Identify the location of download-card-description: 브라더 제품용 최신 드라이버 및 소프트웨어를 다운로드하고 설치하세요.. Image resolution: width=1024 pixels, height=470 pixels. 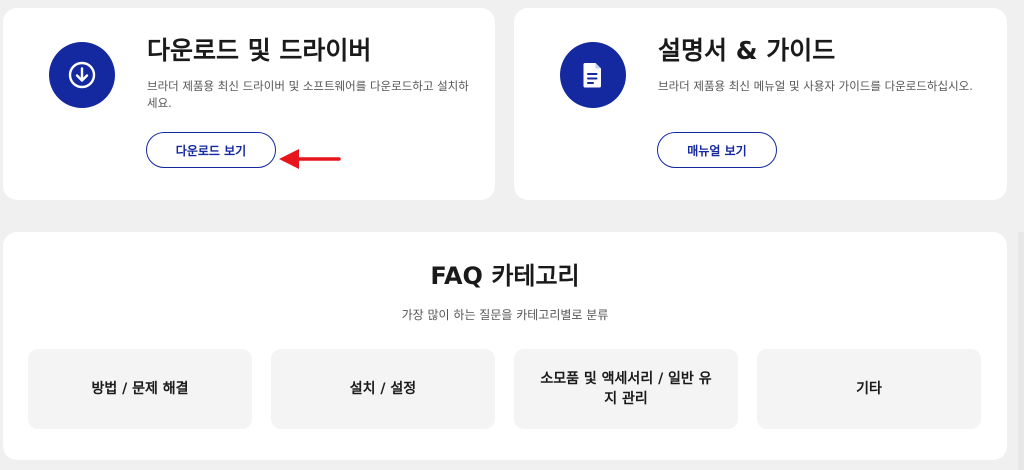
(308, 94).